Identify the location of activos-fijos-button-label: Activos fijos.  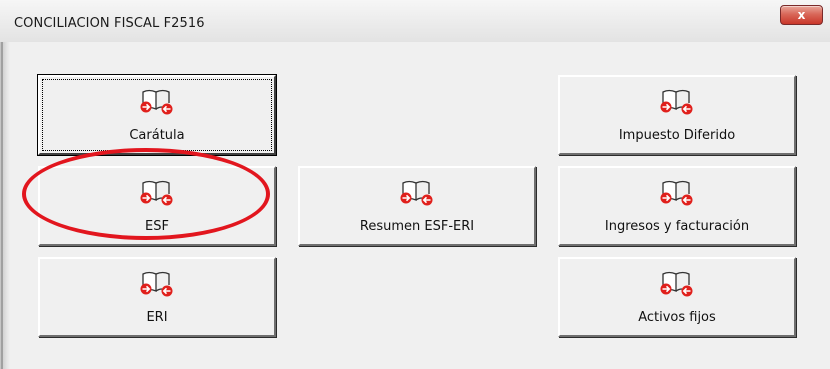
(677, 317).